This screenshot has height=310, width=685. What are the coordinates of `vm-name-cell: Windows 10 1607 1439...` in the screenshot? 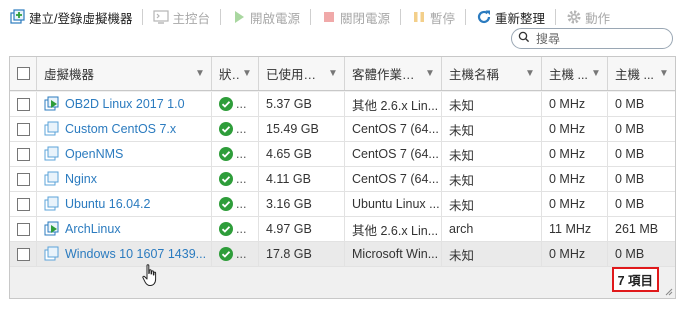 It's located at (124, 254).